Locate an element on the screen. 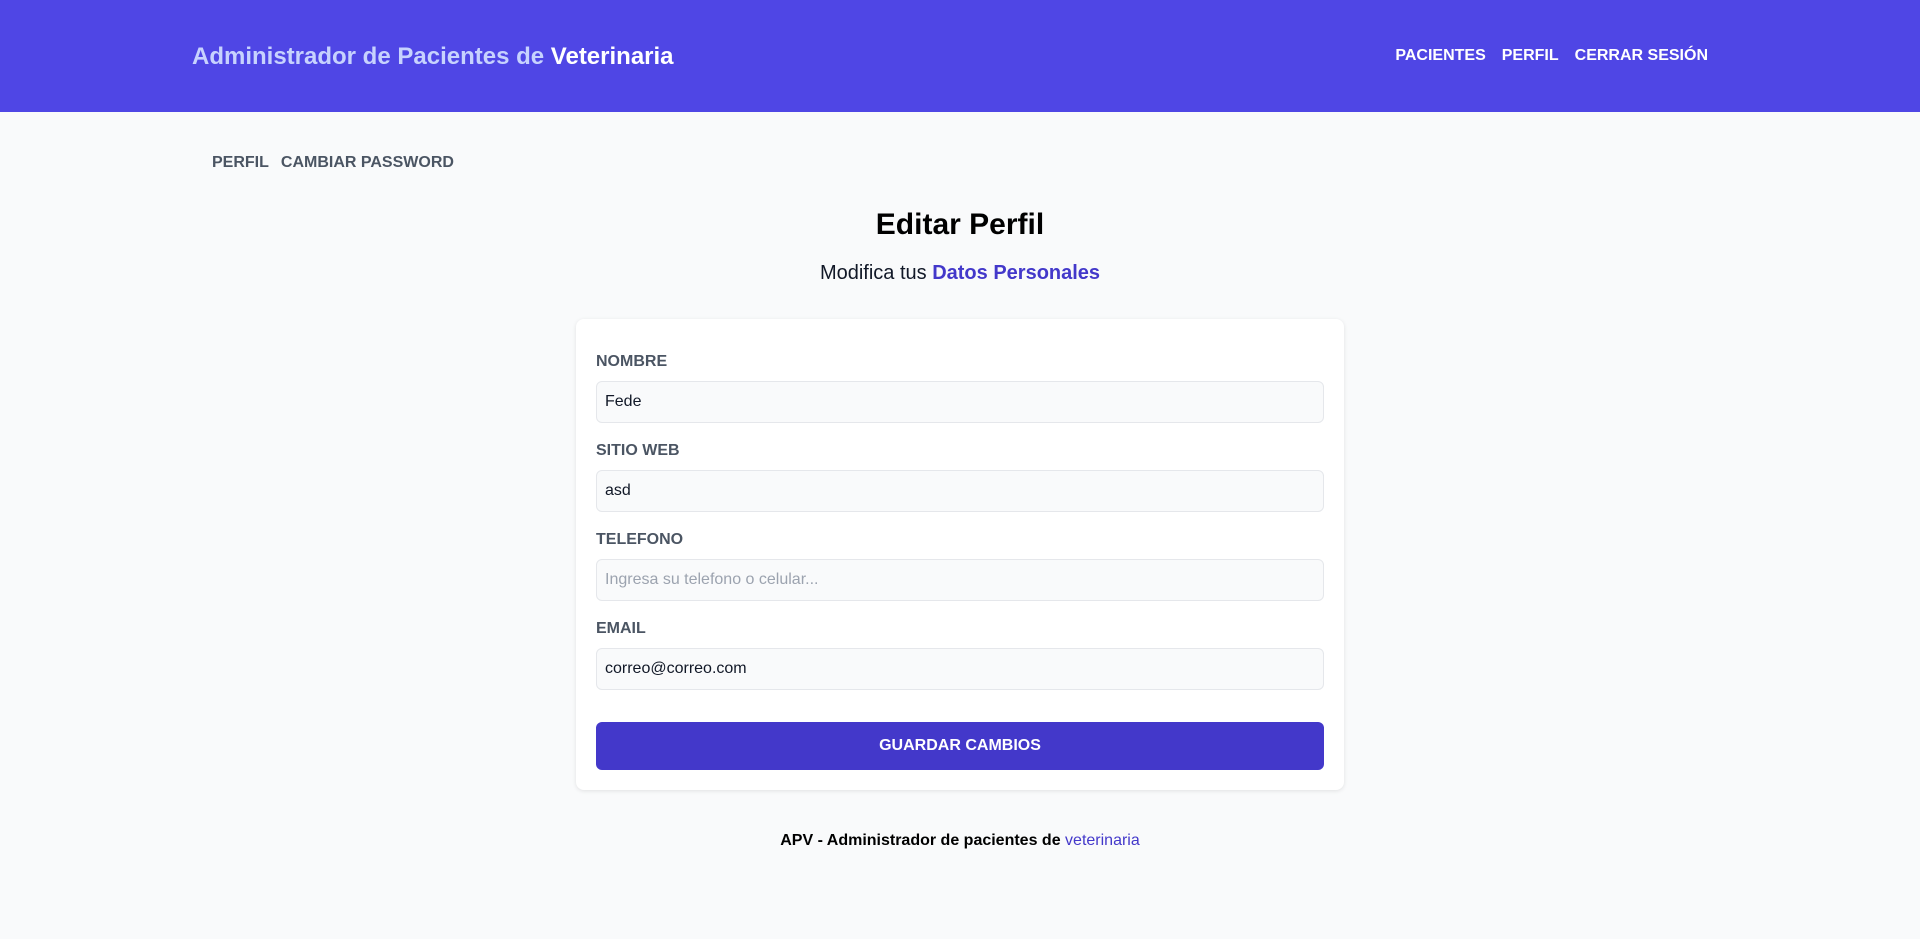 Image resolution: width=1920 pixels, height=939 pixels. web-input is located at coordinates (960, 491).